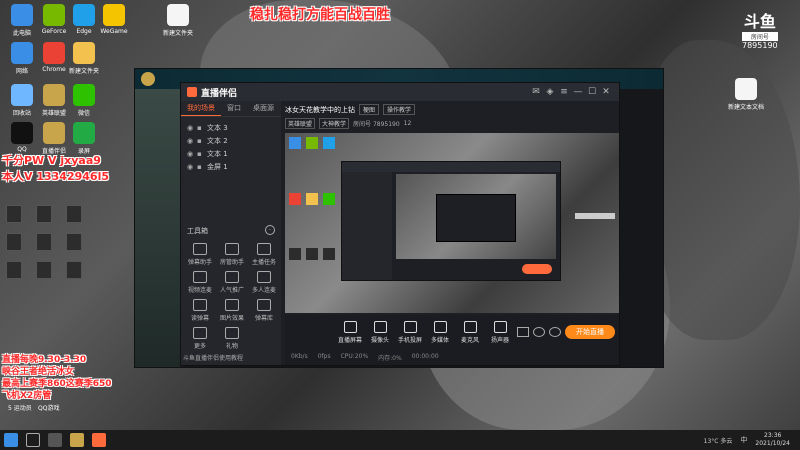 The height and width of the screenshot is (450, 800). I want to click on desktop-icon-label: 回收站, so click(21, 113).